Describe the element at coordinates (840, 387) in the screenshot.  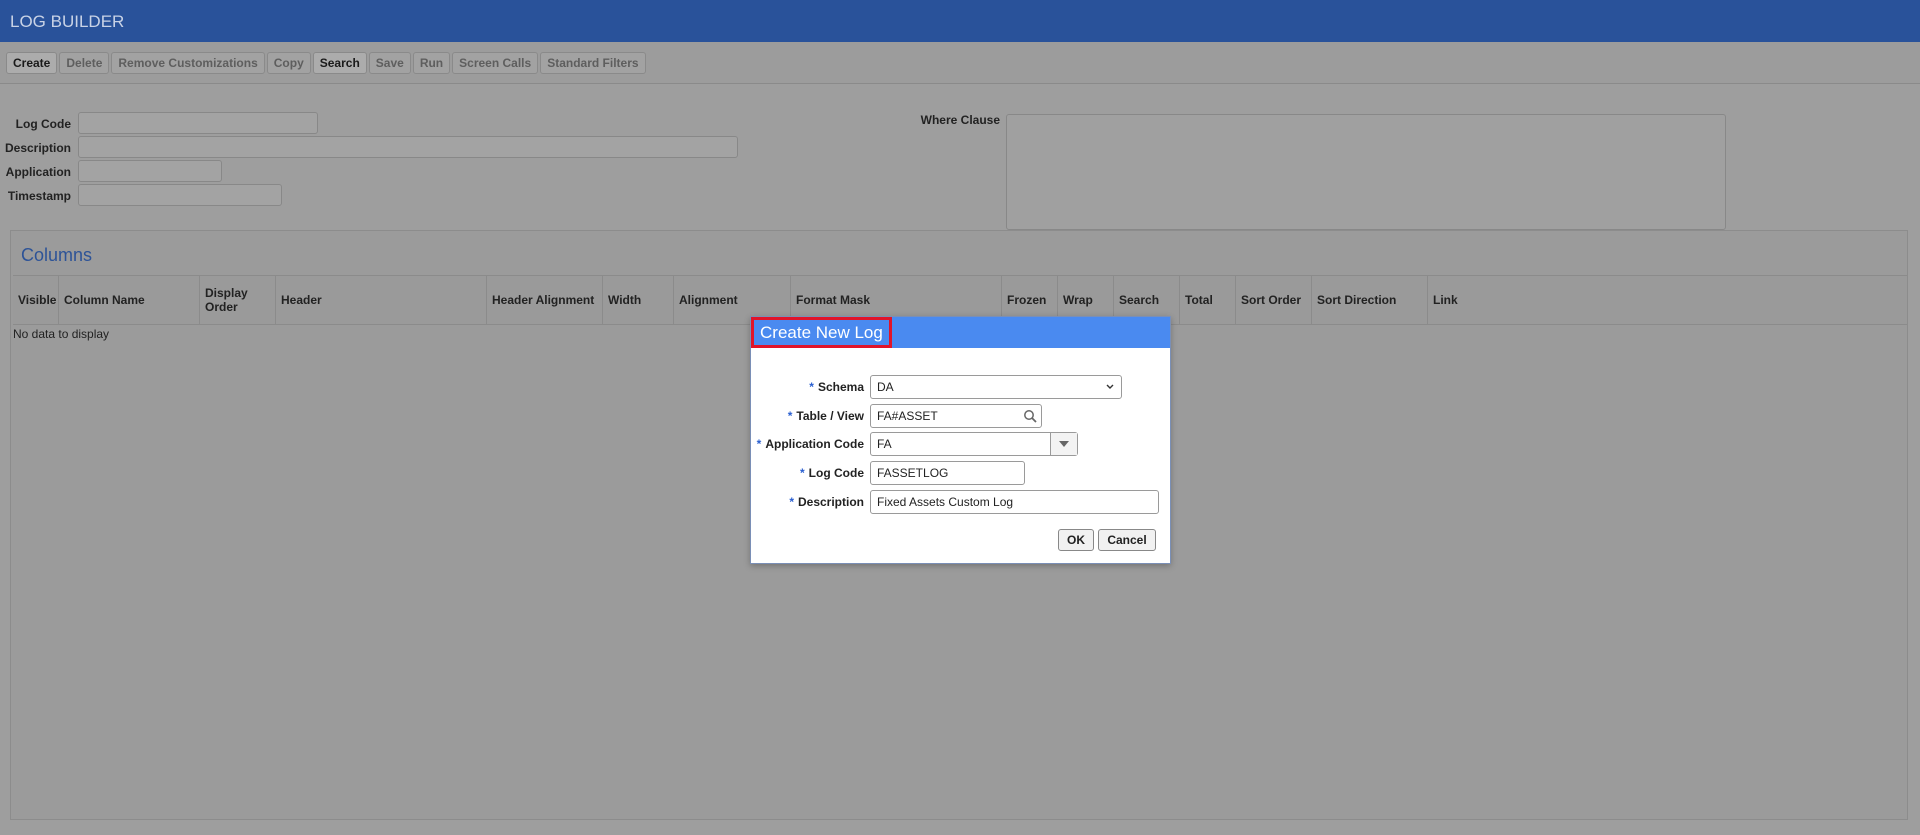
I see `schema-label-text: Schema` at that location.